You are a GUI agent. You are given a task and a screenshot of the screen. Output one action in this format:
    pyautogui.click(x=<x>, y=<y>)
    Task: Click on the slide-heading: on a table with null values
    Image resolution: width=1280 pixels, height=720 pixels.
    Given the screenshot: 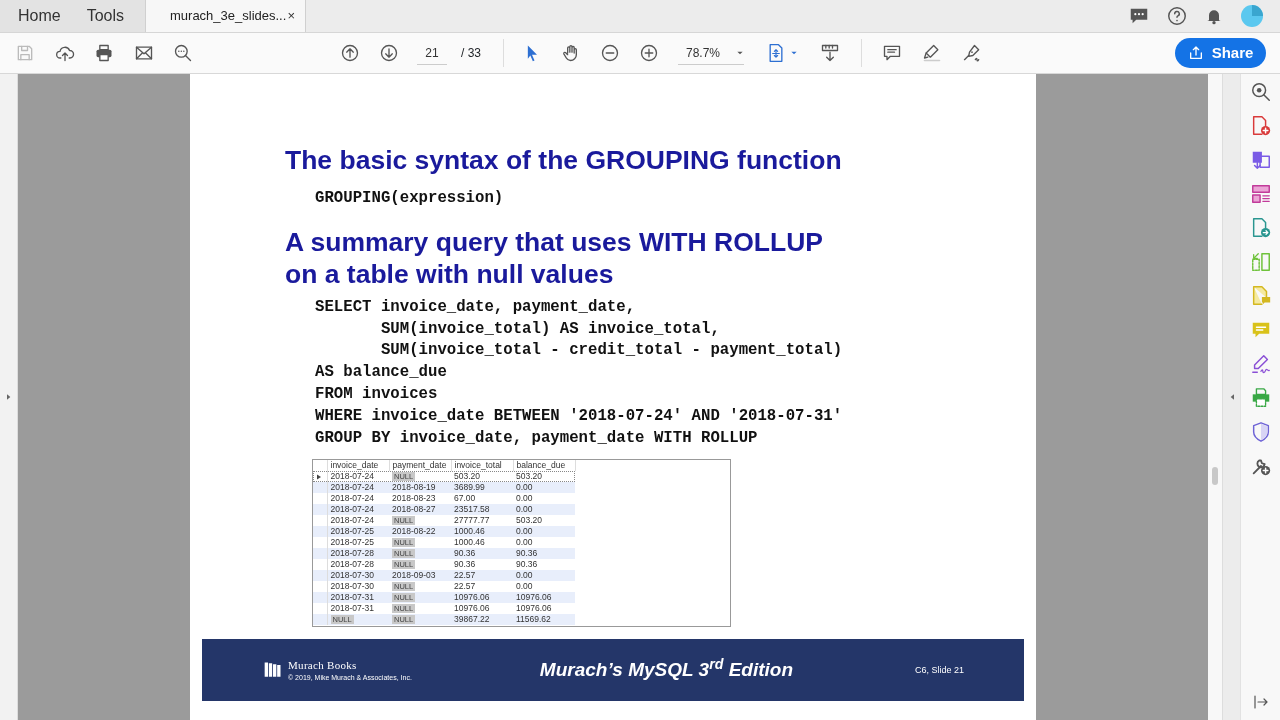 What is the action you would take?
    pyautogui.click(x=450, y=273)
    